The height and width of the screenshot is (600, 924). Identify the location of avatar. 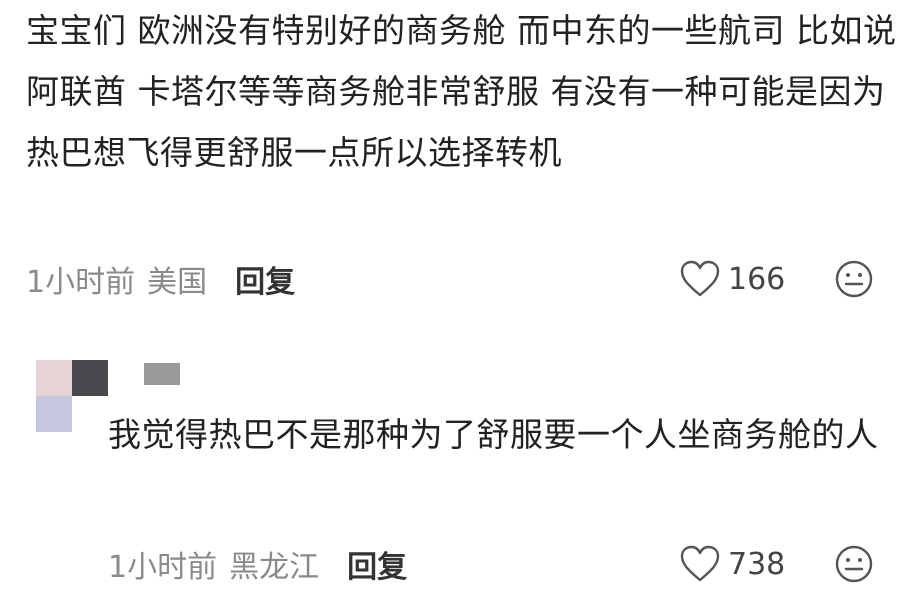
(72, 396).